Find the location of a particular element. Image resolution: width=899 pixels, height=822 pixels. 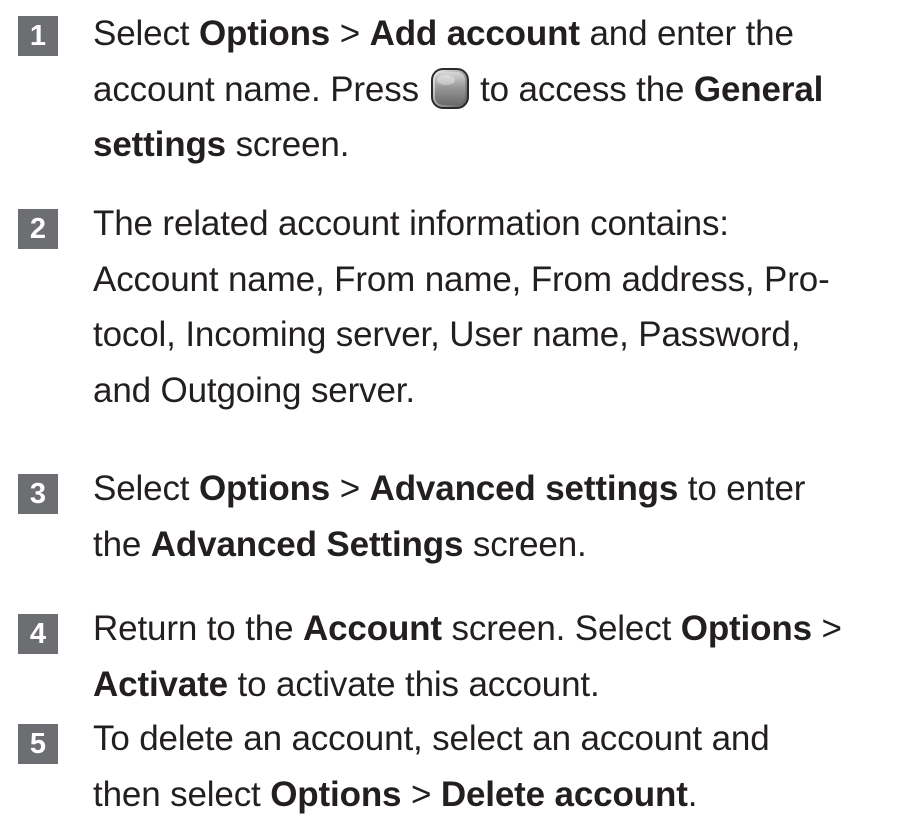

text-run: to access the is located at coordinates (582, 89).